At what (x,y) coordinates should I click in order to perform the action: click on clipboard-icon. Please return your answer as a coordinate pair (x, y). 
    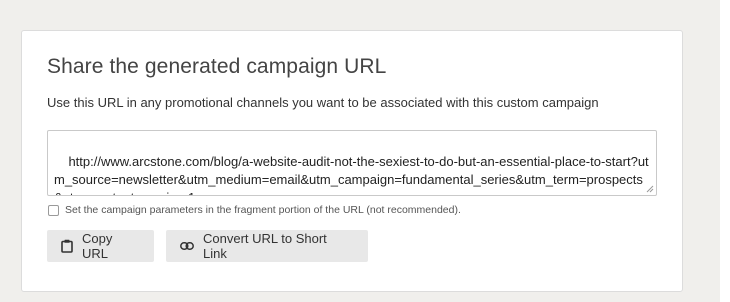
    Looking at the image, I should click on (67, 246).